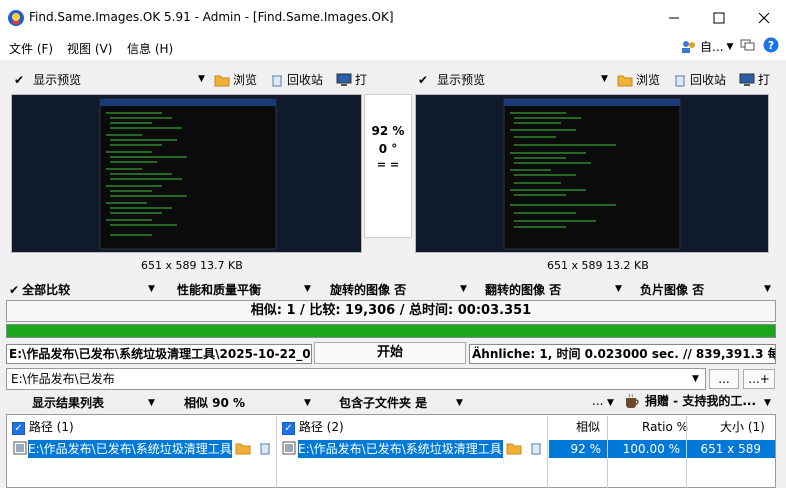 The image size is (786, 488). I want to click on result-path1: E:\作品发布\已发布\系统垃圾清理工具, so click(130, 449).